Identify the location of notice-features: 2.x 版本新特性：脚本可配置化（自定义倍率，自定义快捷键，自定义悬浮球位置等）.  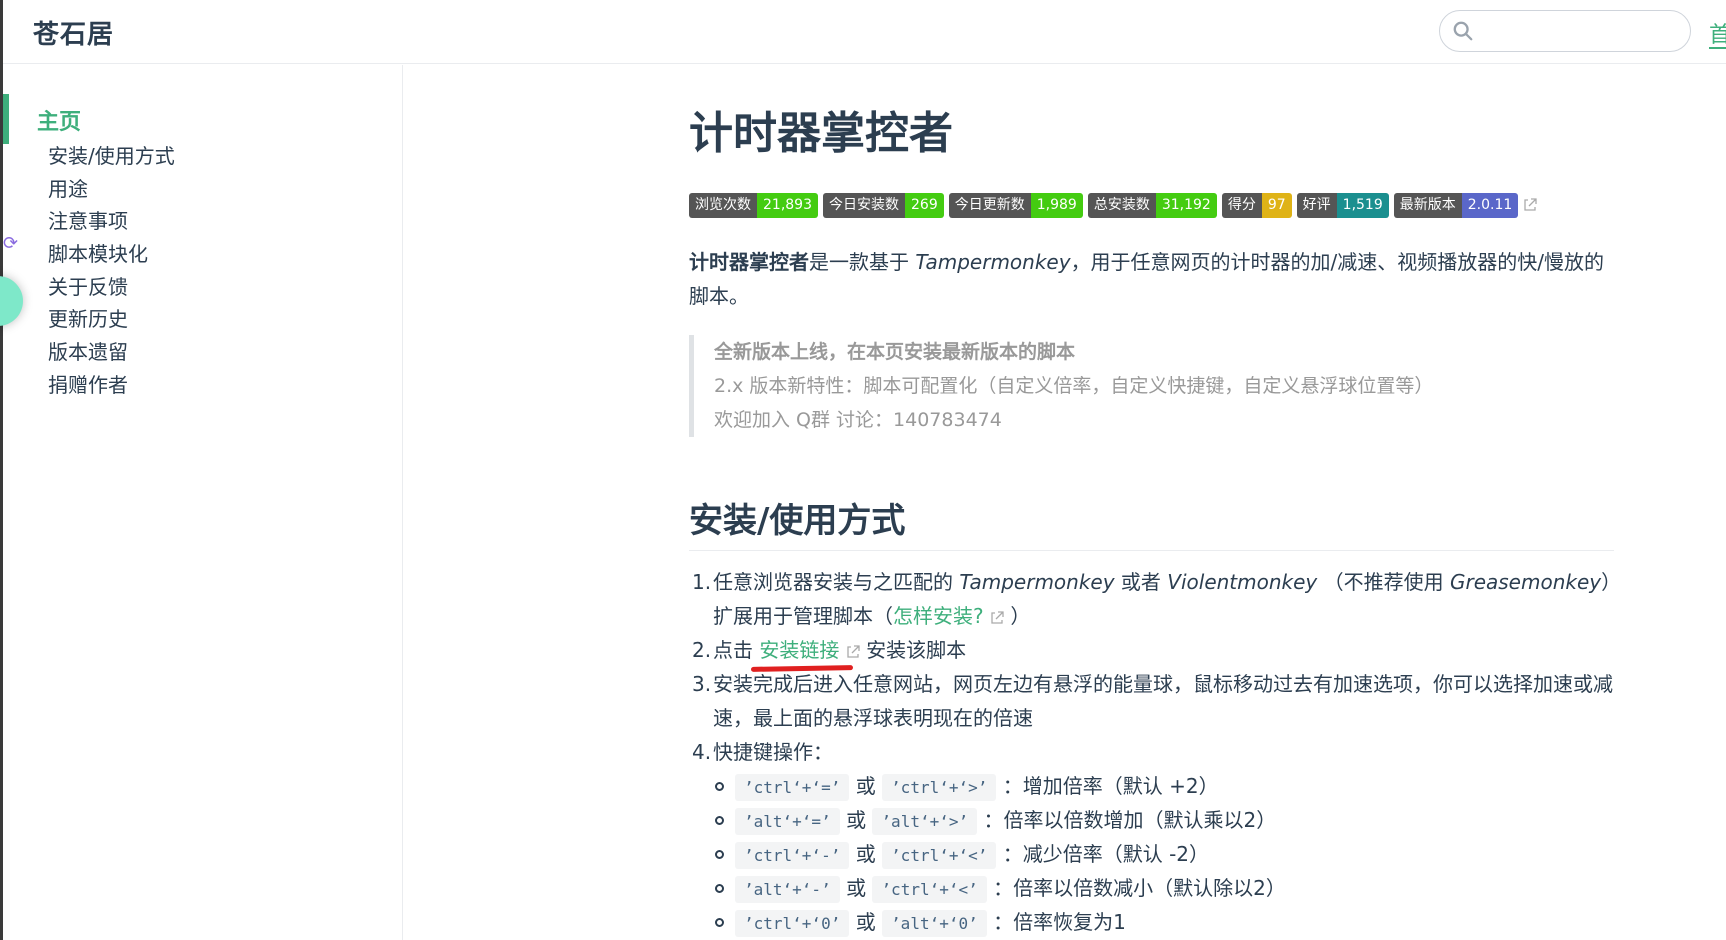
(1074, 386).